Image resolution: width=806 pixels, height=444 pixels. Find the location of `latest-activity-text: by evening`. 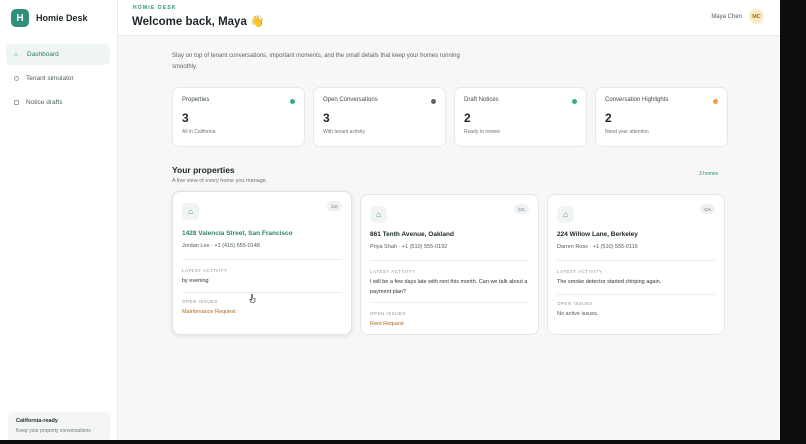

latest-activity-text: by evening is located at coordinates (195, 281).